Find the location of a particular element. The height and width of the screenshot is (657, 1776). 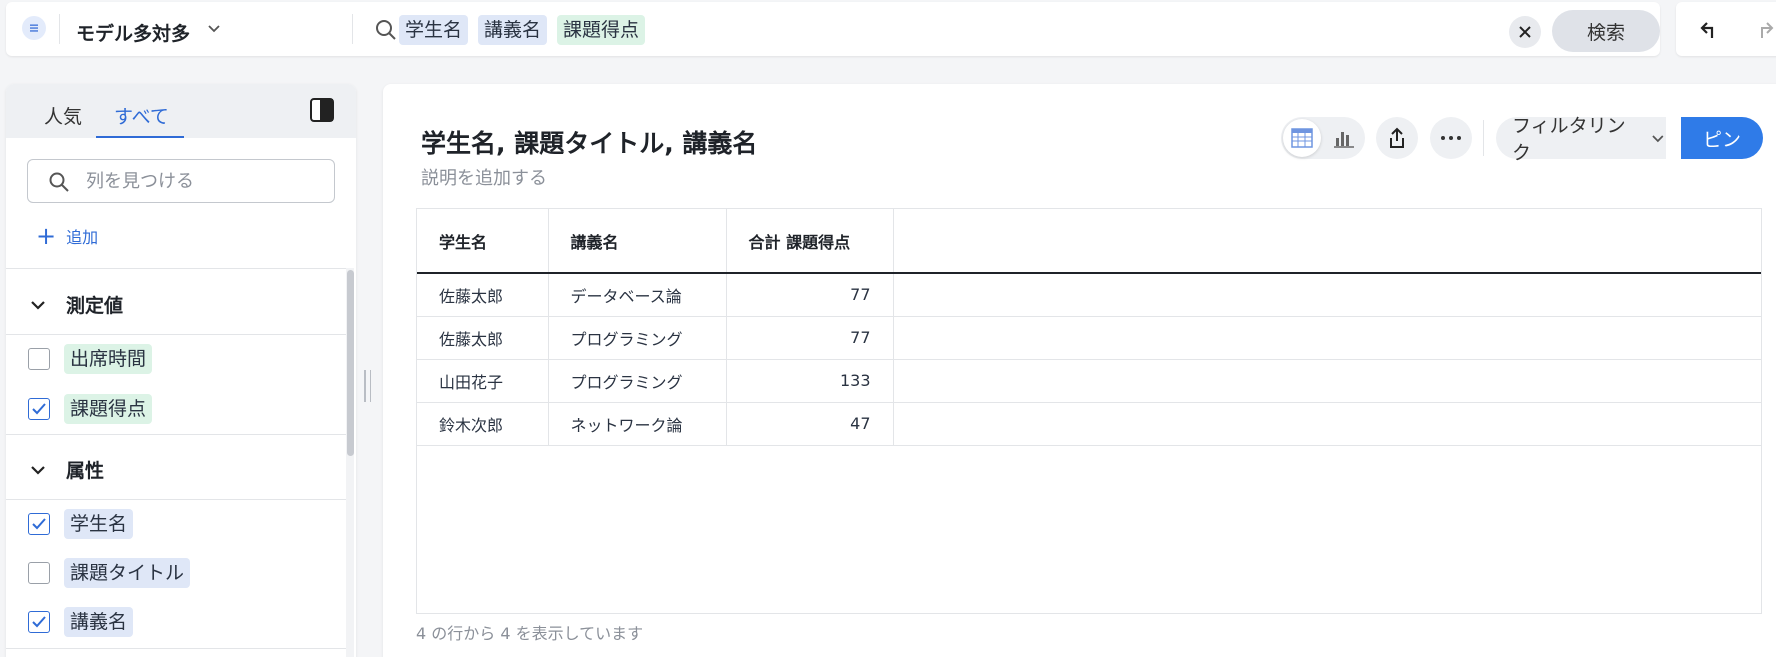

ellipsis-icon is located at coordinates (1451, 138).